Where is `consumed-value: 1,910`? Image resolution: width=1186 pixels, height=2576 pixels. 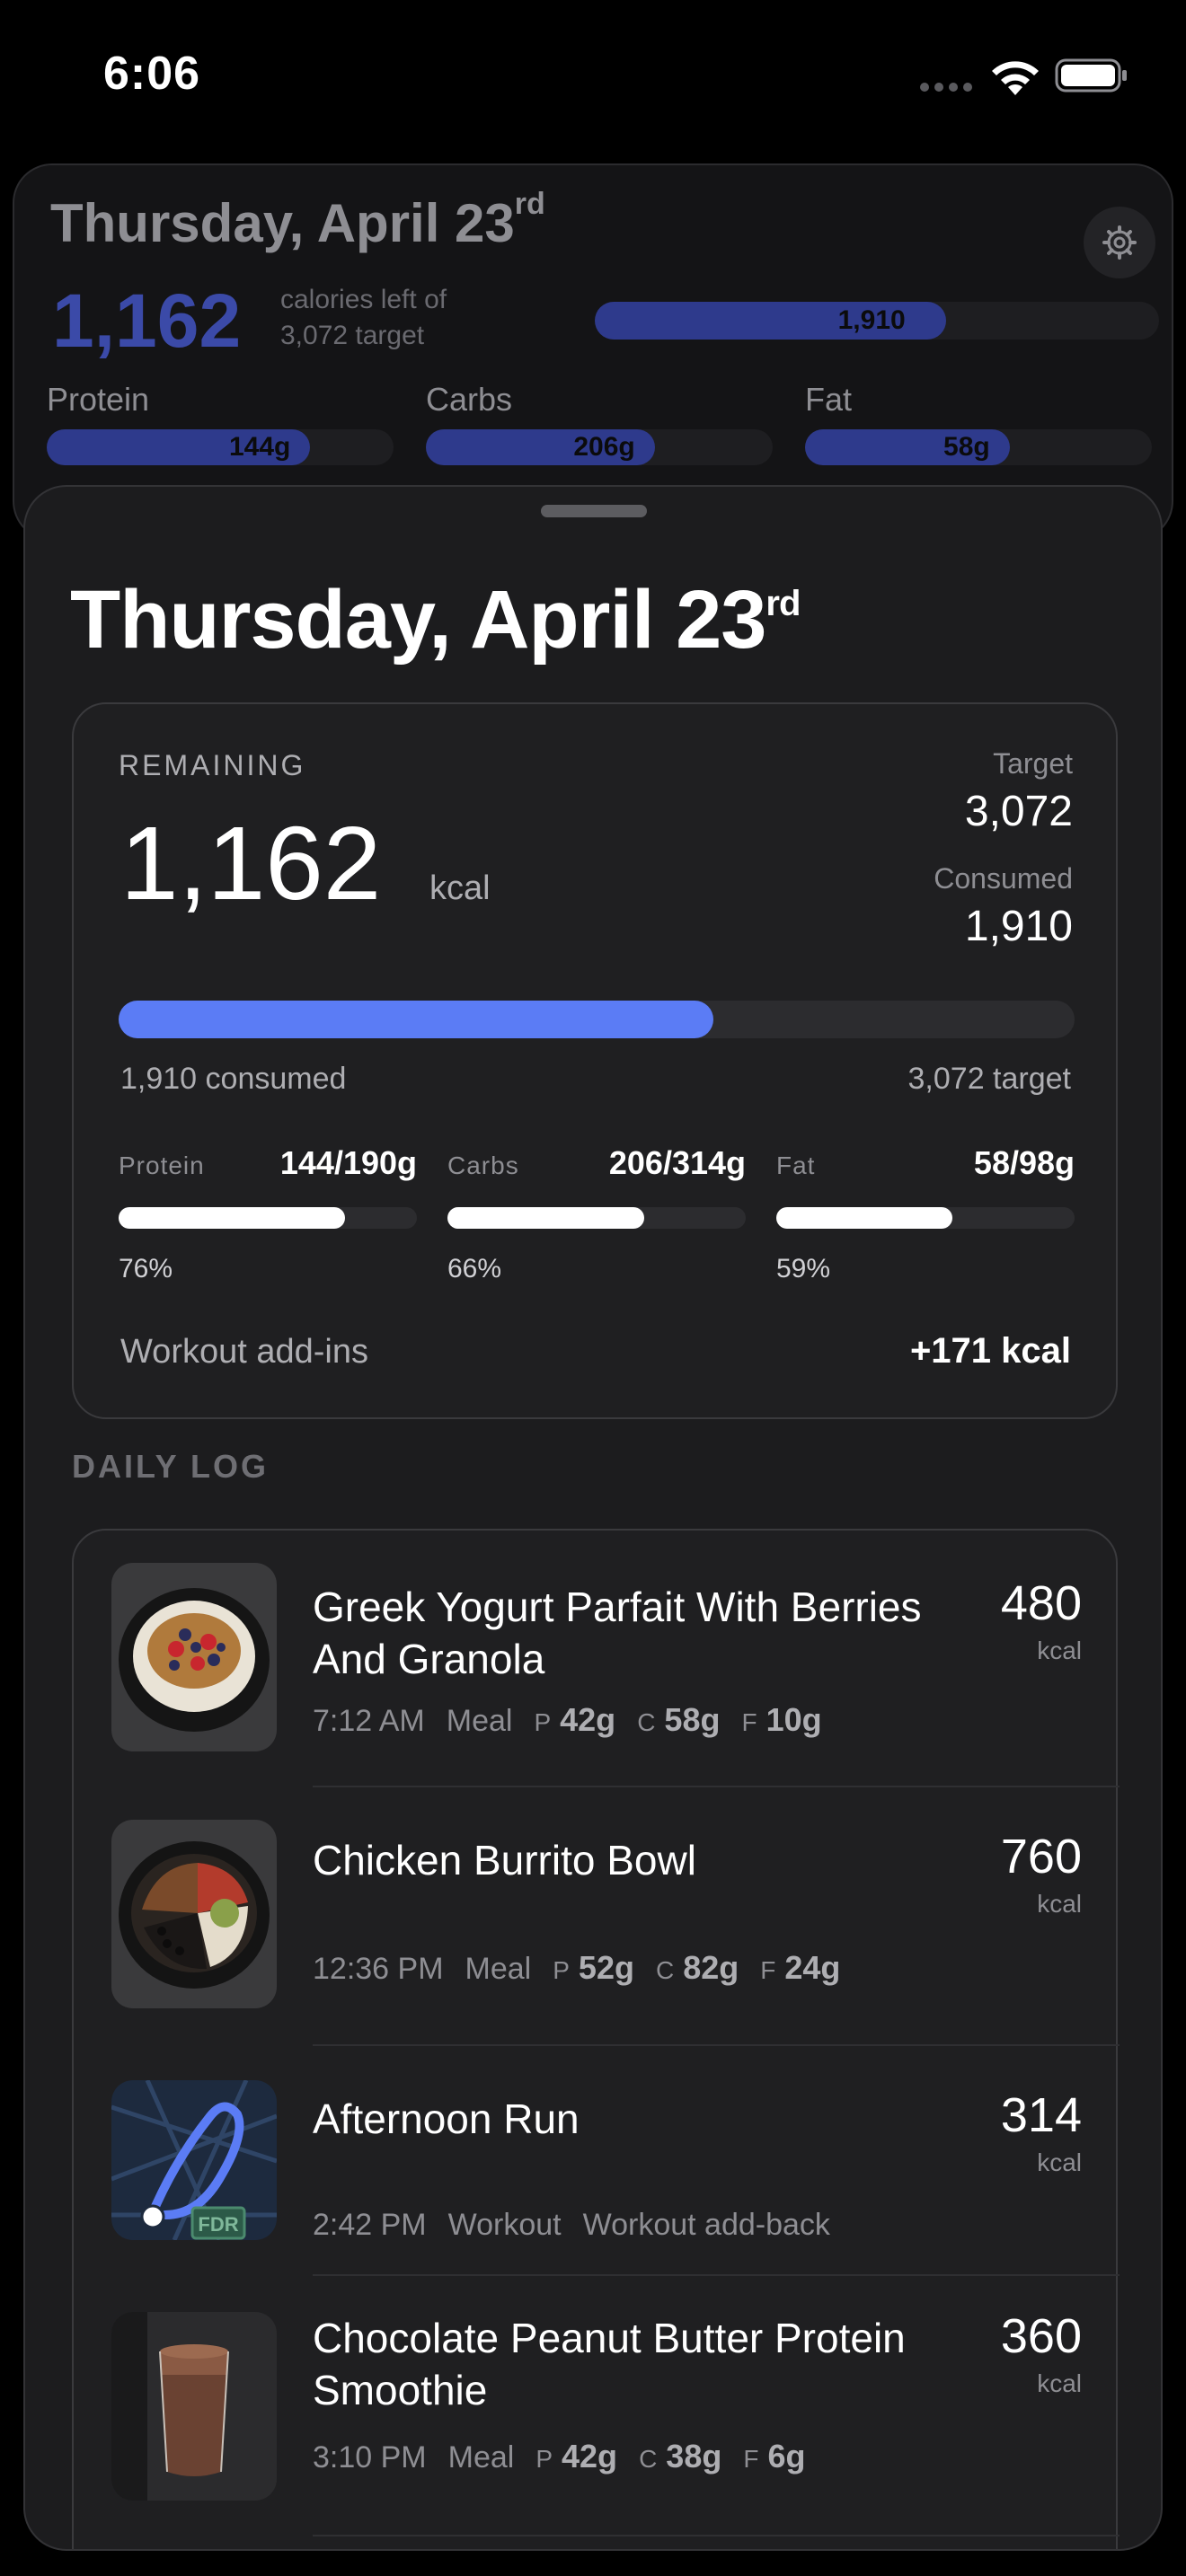
consumed-value: 1,910 is located at coordinates (1018, 926).